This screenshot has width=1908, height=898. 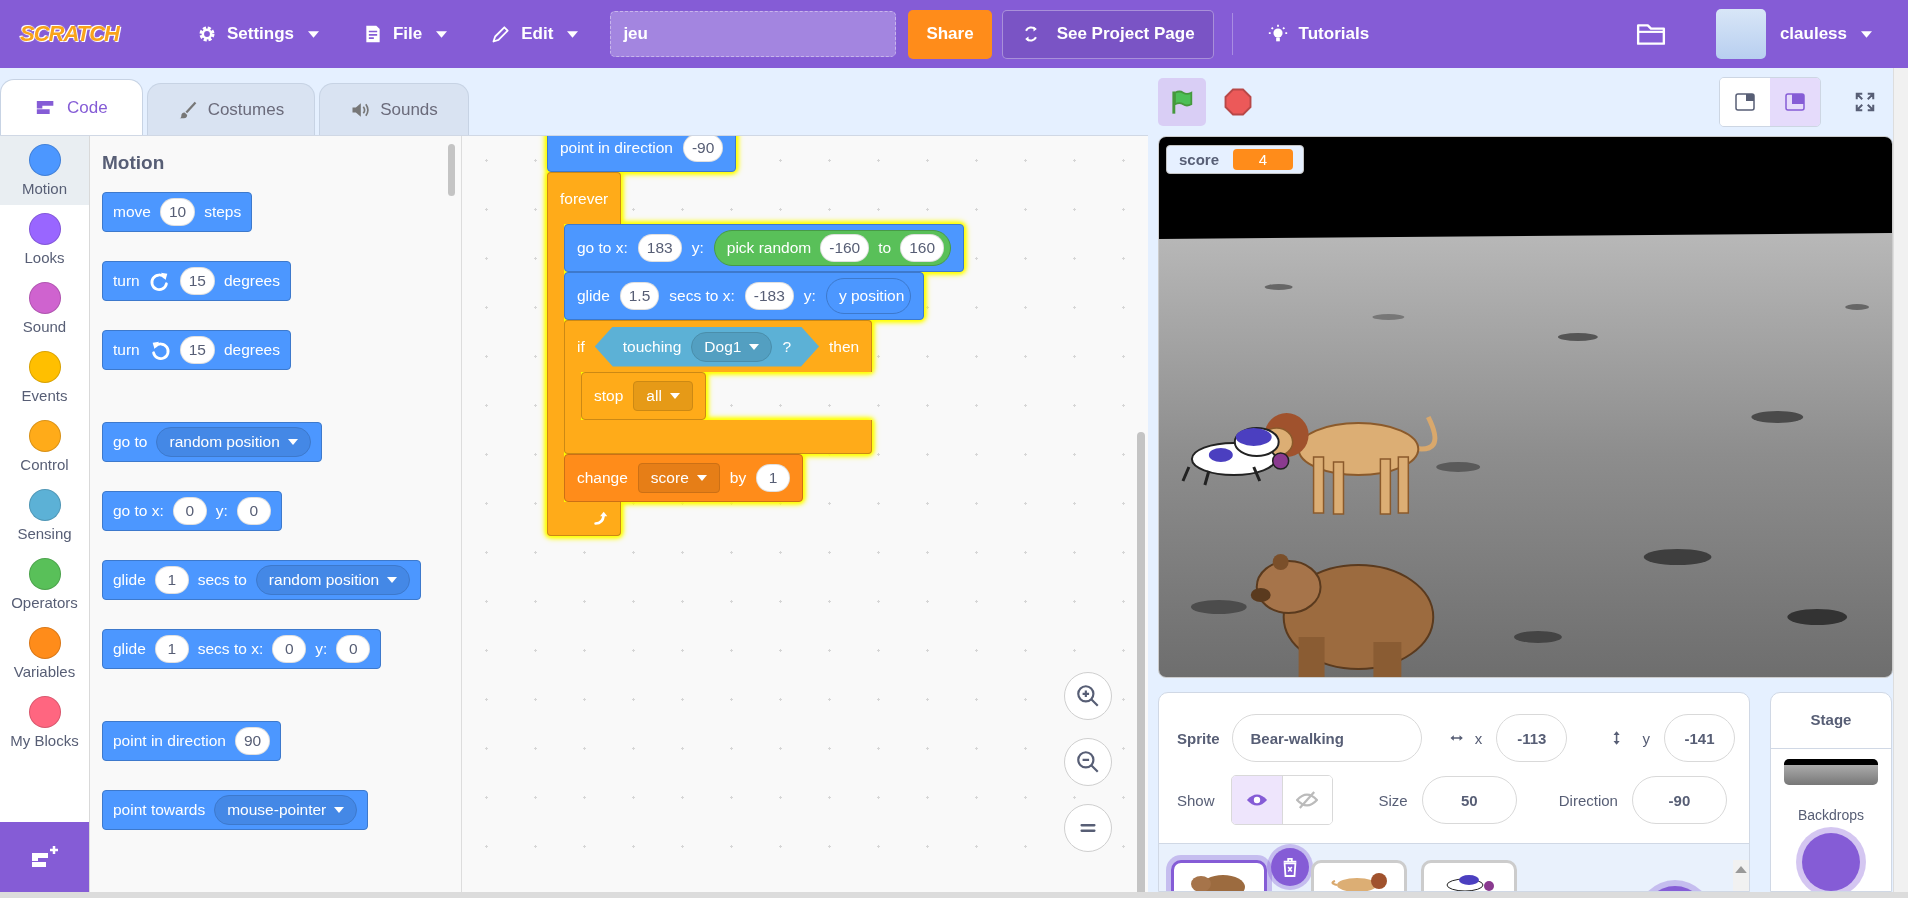 I want to click on category-button: Variables, so click(x=44, y=653).